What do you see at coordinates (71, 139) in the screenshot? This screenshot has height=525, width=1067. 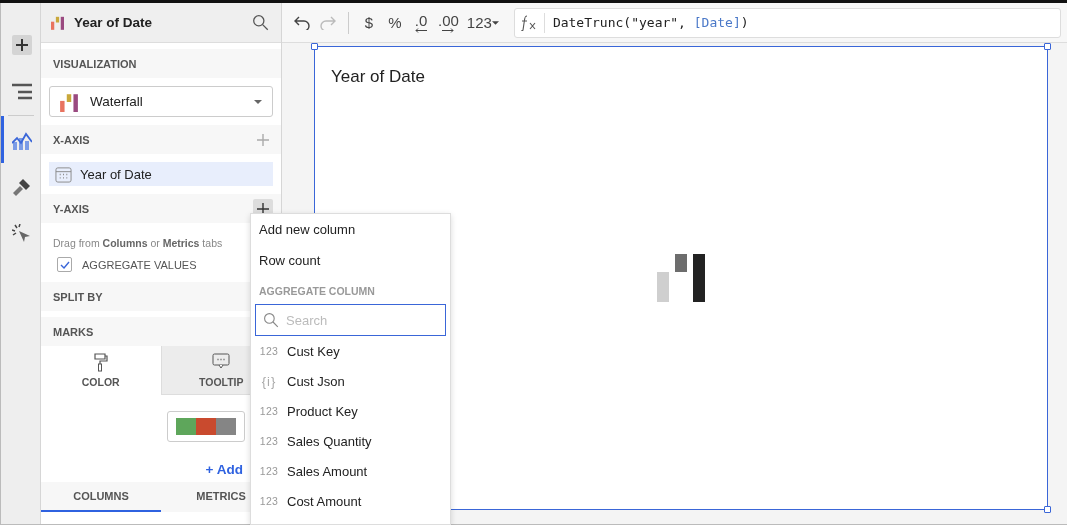 I see `section-title: X-AXIS` at bounding box center [71, 139].